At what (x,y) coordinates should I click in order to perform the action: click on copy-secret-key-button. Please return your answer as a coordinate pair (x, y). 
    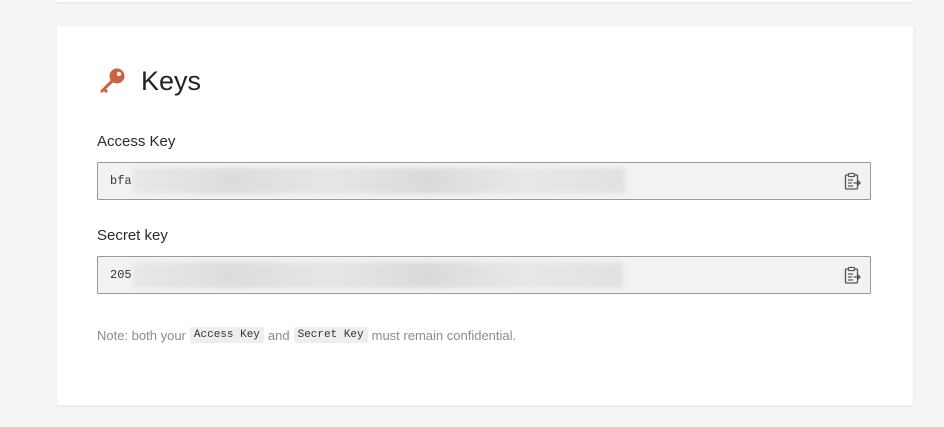
    Looking at the image, I should click on (853, 275).